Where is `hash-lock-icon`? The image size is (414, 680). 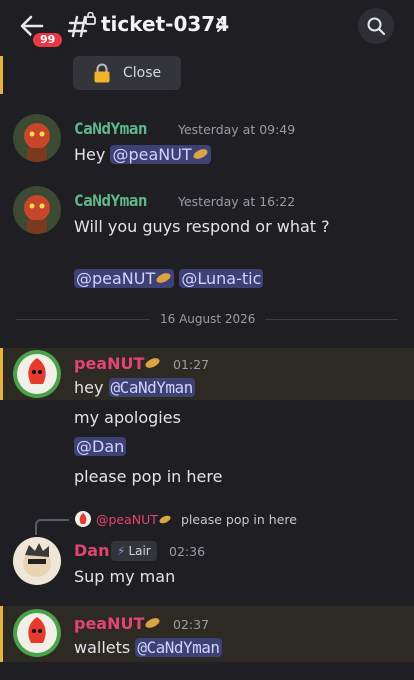
hash-lock-icon is located at coordinates (81, 25).